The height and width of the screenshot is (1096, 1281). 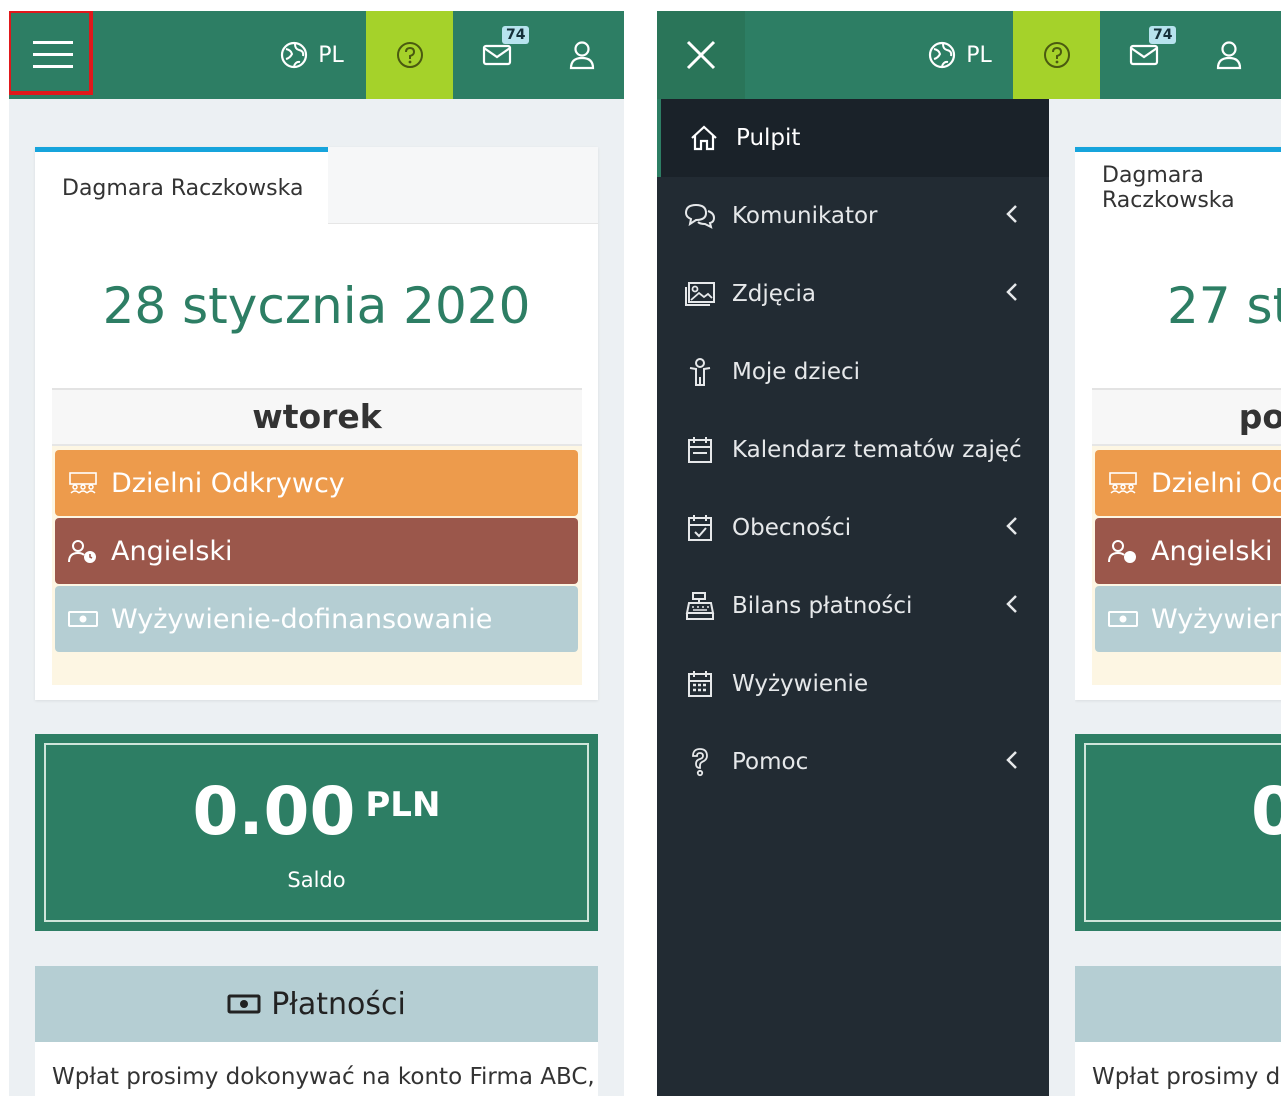 I want to click on menu-item-label: Kalendarz tematów zajęć, so click(x=877, y=450).